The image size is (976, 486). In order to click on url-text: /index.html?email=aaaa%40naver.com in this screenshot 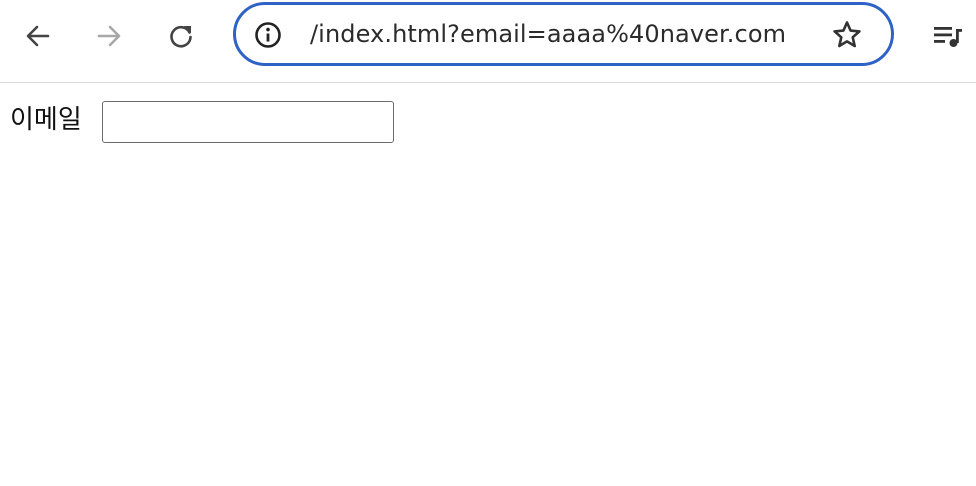, I will do `click(548, 34)`.